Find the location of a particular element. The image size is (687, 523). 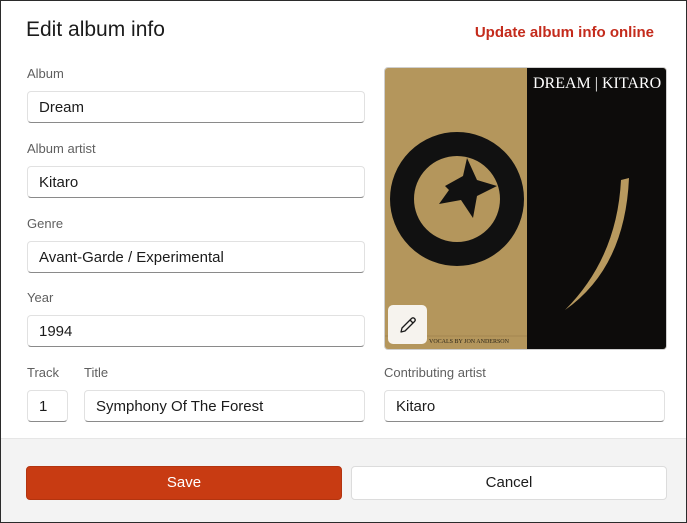

cover-title-text: DREAM | KITARO is located at coordinates (597, 83).